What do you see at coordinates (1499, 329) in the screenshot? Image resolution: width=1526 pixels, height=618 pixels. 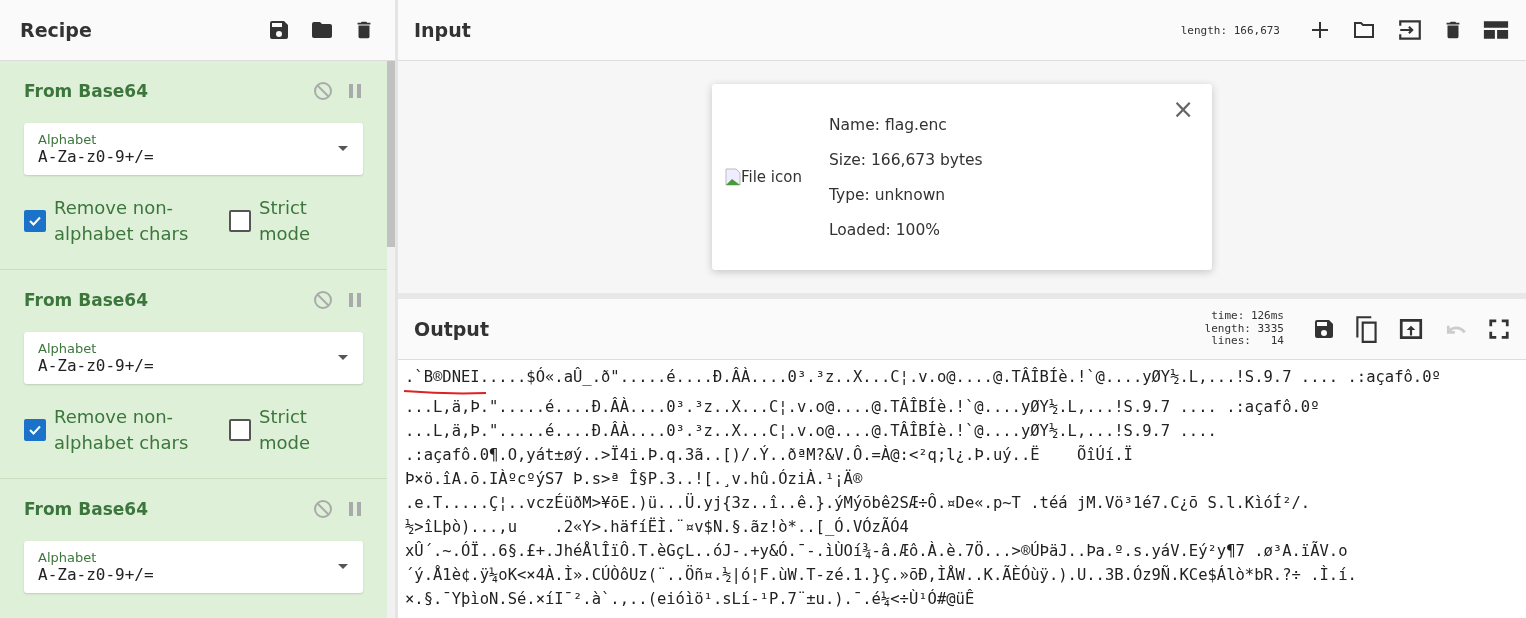 I see `fullscreen-icon` at bounding box center [1499, 329].